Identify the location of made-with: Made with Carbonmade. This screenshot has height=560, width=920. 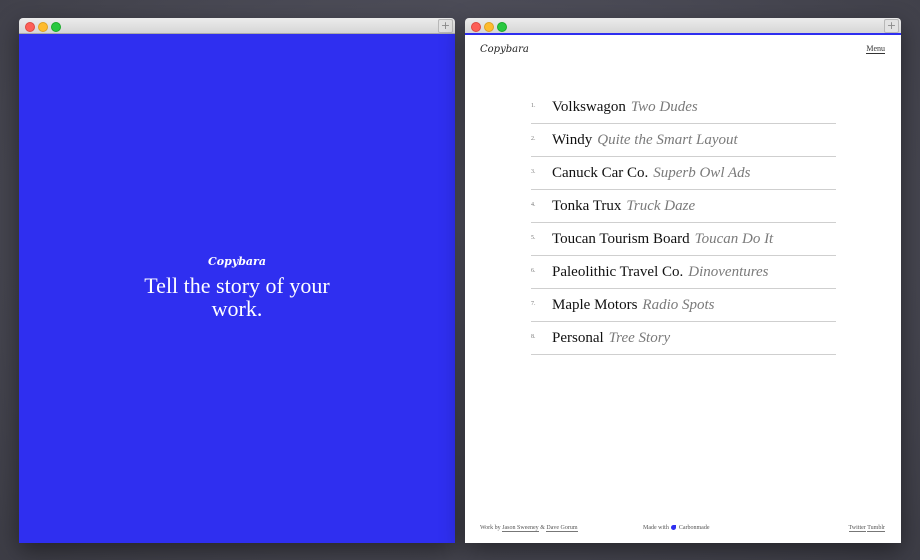
(676, 528).